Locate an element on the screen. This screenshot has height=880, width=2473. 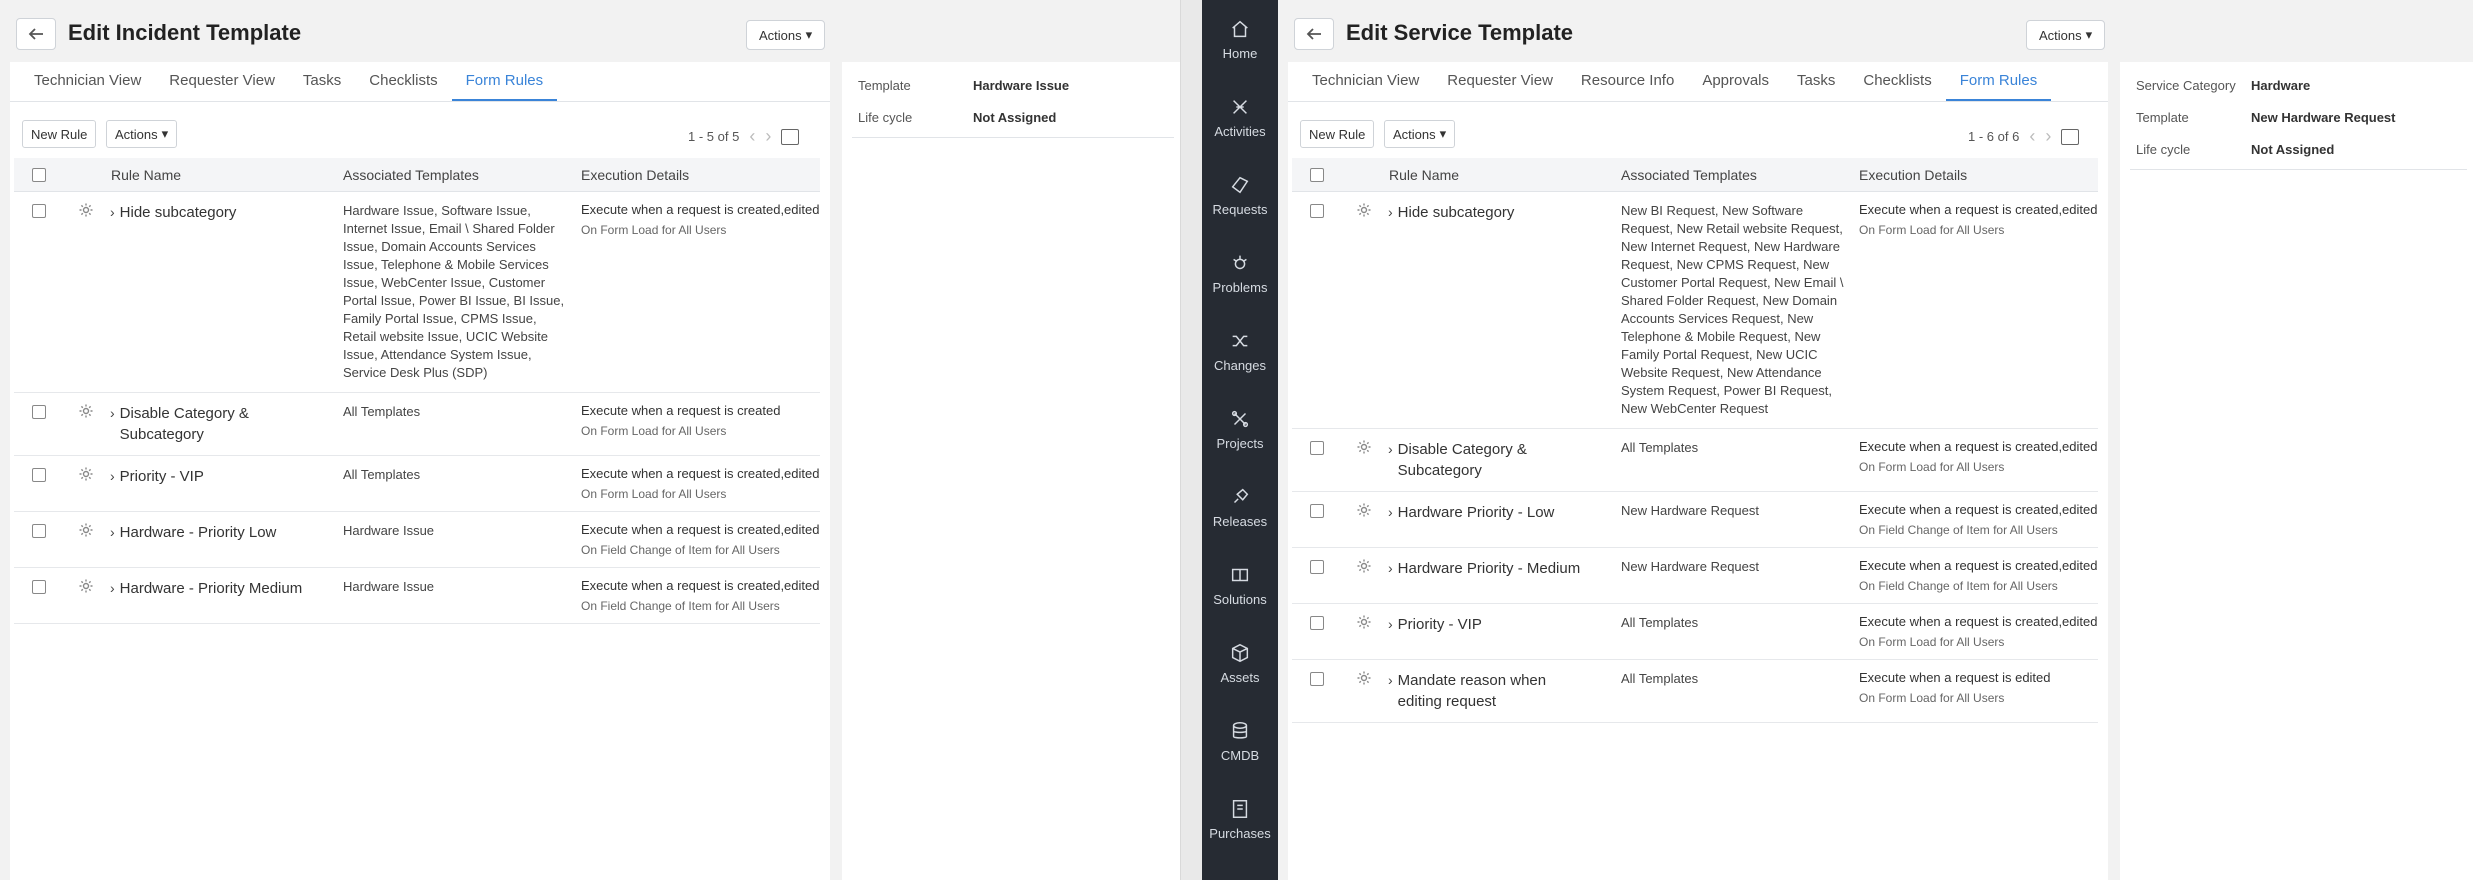
nav-changes: Changes is located at coordinates (1240, 351).